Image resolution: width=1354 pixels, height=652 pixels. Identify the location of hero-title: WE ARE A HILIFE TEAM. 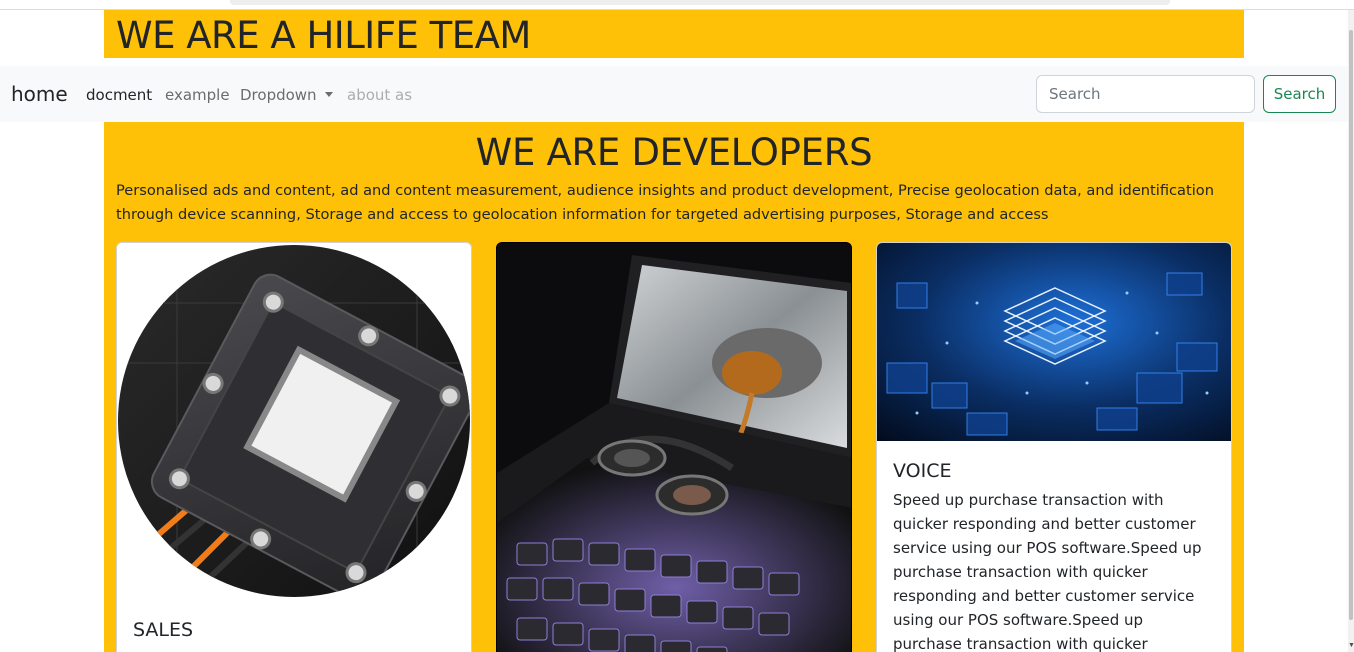
(323, 35).